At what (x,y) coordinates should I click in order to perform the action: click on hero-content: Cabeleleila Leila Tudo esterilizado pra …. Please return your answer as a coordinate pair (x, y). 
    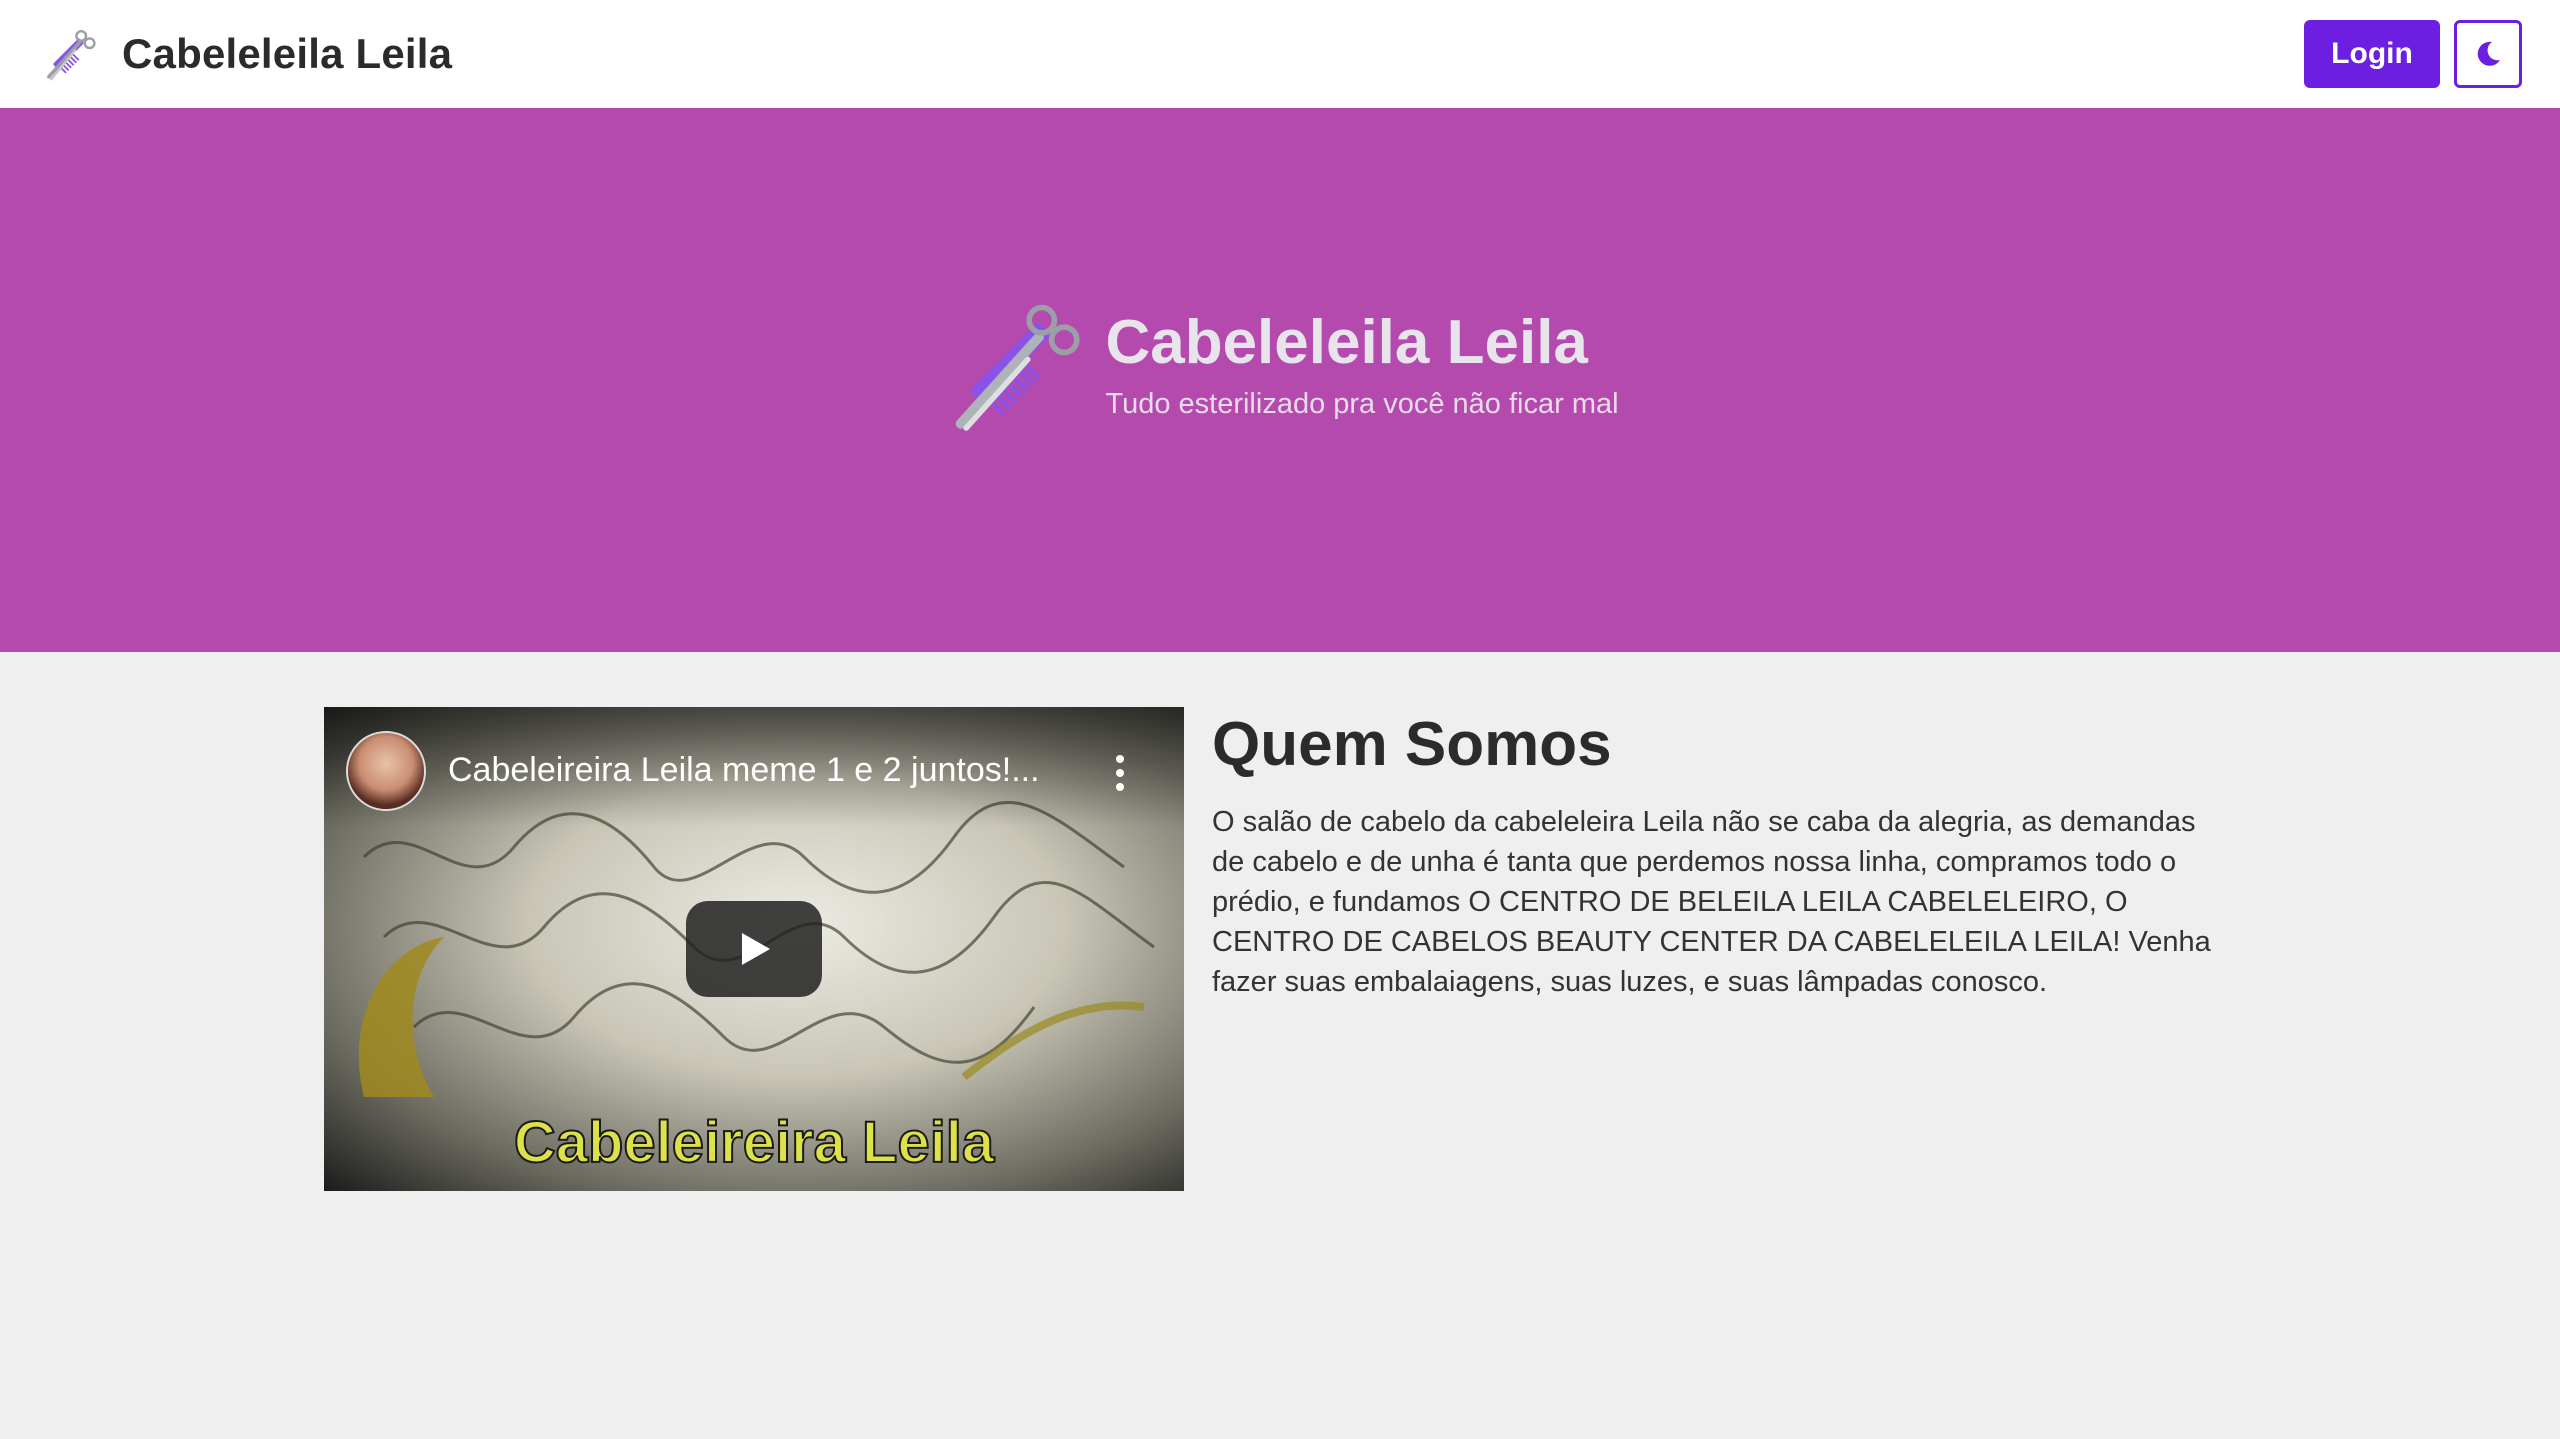
    Looking at the image, I should click on (1280, 365).